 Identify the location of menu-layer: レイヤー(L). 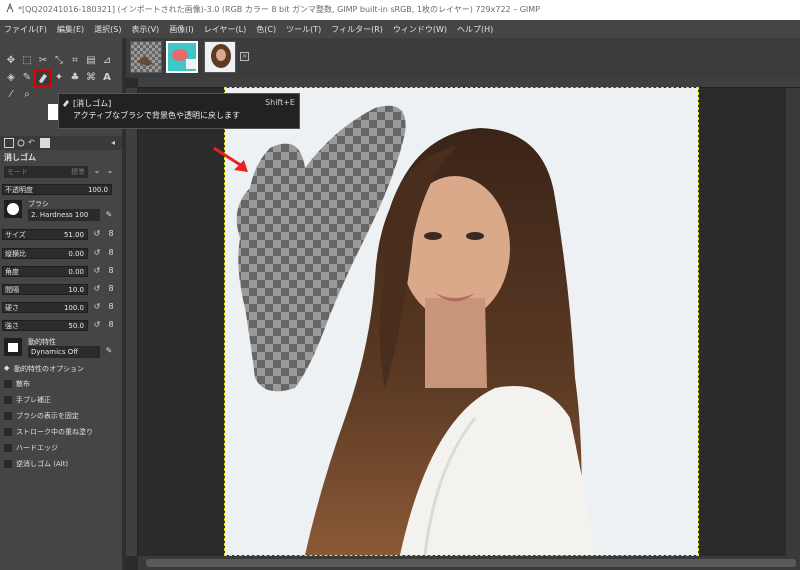
(225, 29).